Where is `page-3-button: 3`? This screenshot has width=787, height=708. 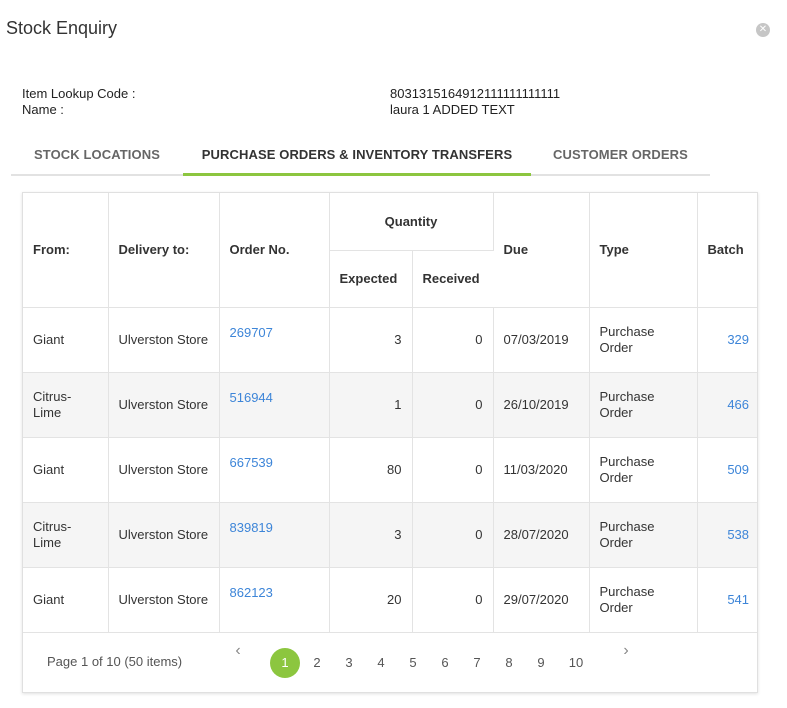 page-3-button: 3 is located at coordinates (349, 663).